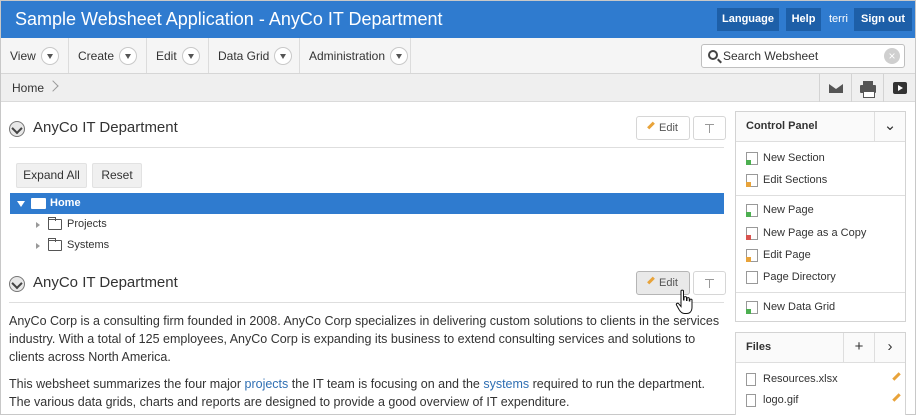 This screenshot has height=415, width=916. I want to click on copy-page-icon, so click(752, 233).